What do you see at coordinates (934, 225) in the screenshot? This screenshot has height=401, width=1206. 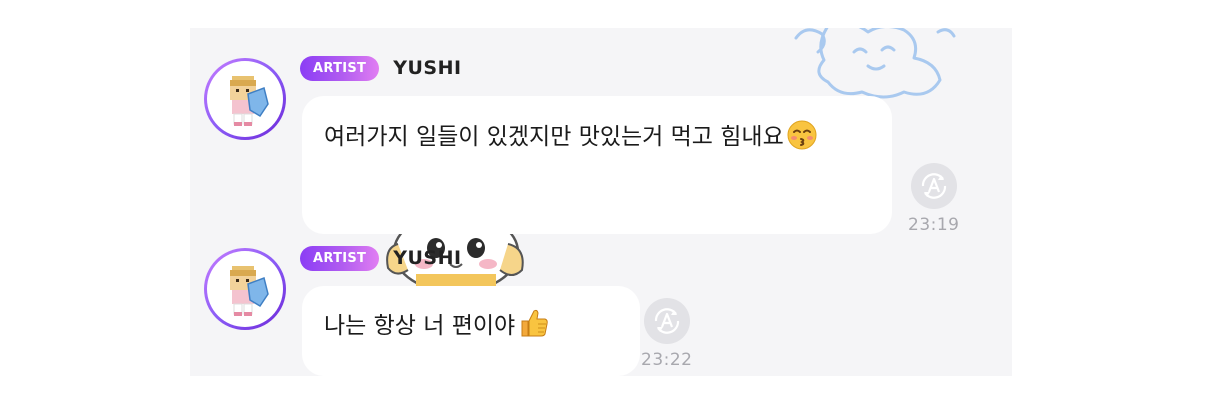 I see `message-timestamp: 23:19` at bounding box center [934, 225].